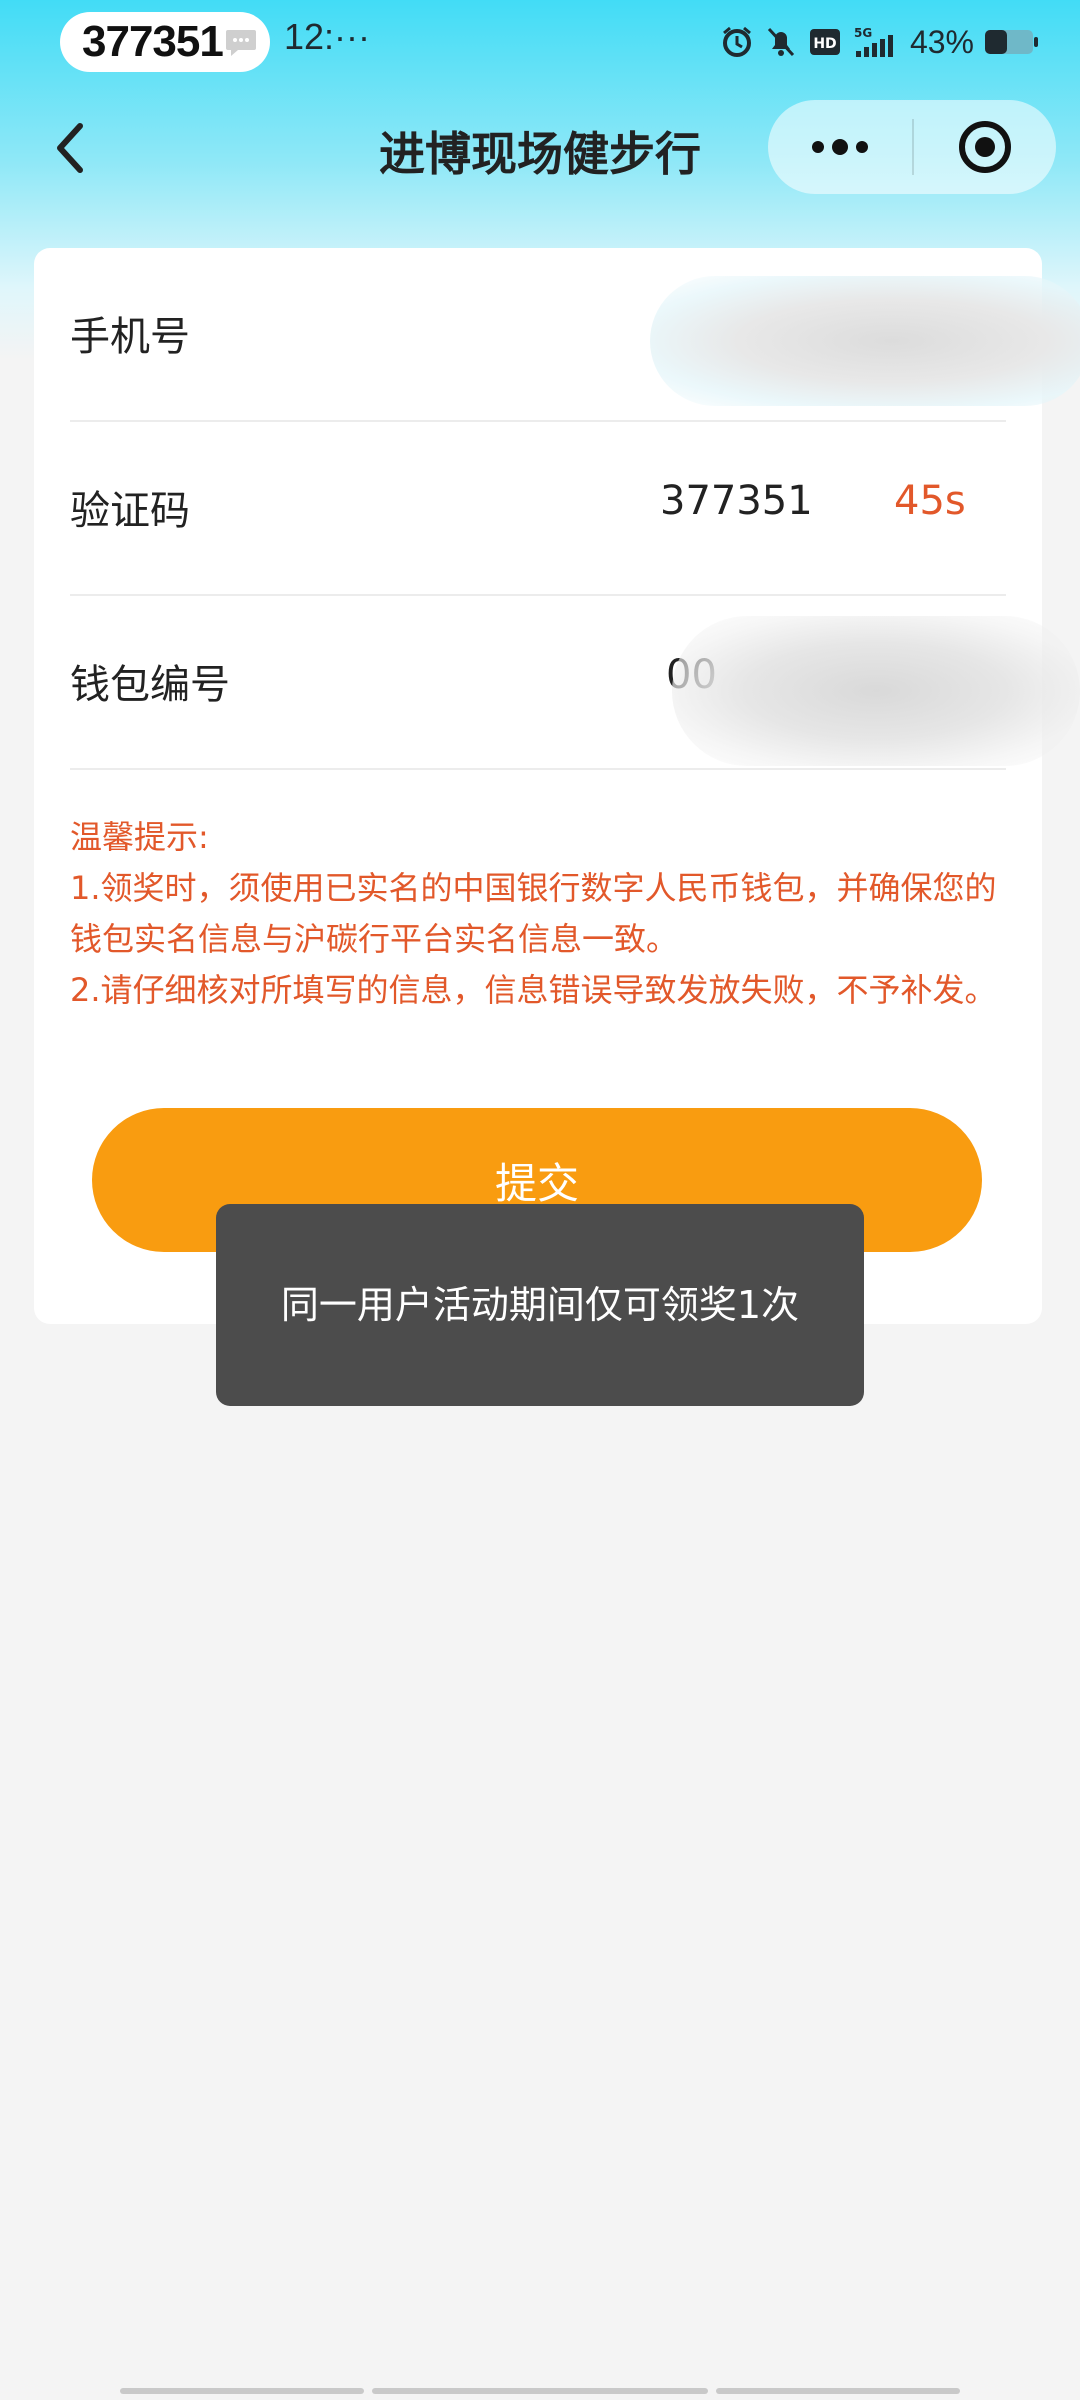  I want to click on battery-icon, so click(1011, 42).